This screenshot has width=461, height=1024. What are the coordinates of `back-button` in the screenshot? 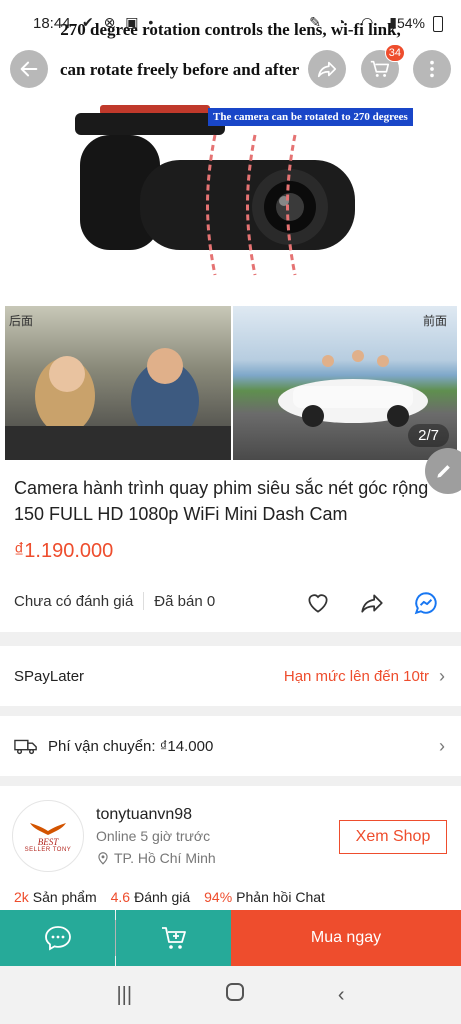 It's located at (29, 69).